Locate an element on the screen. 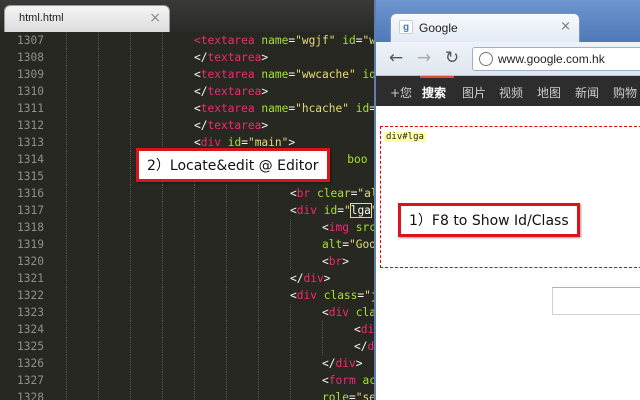 Image resolution: width=640 pixels, height=400 pixels. line-number: 1317 is located at coordinates (30, 210).